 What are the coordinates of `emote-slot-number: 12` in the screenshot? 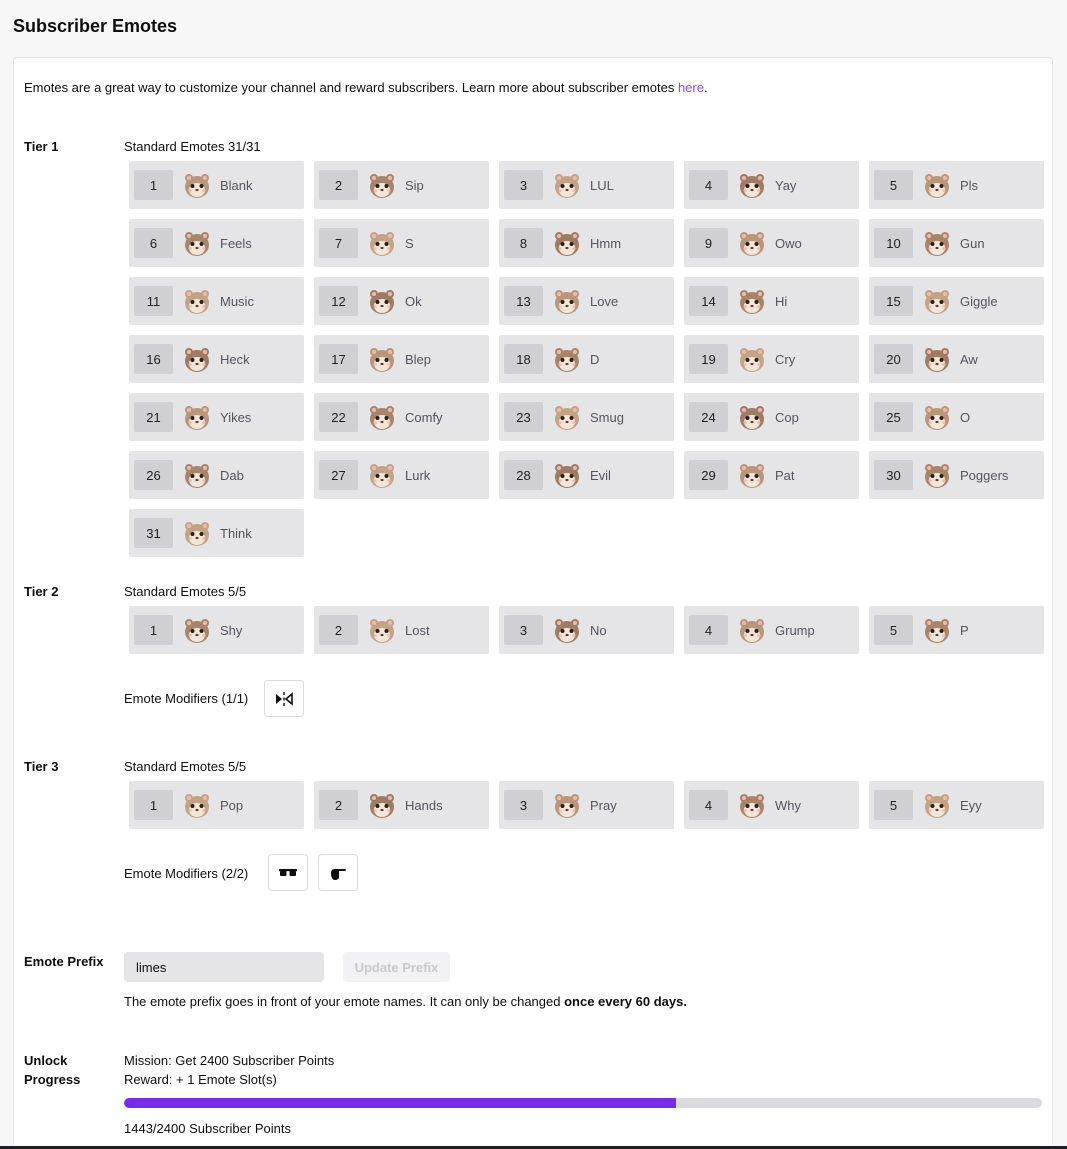 It's located at (338, 301).